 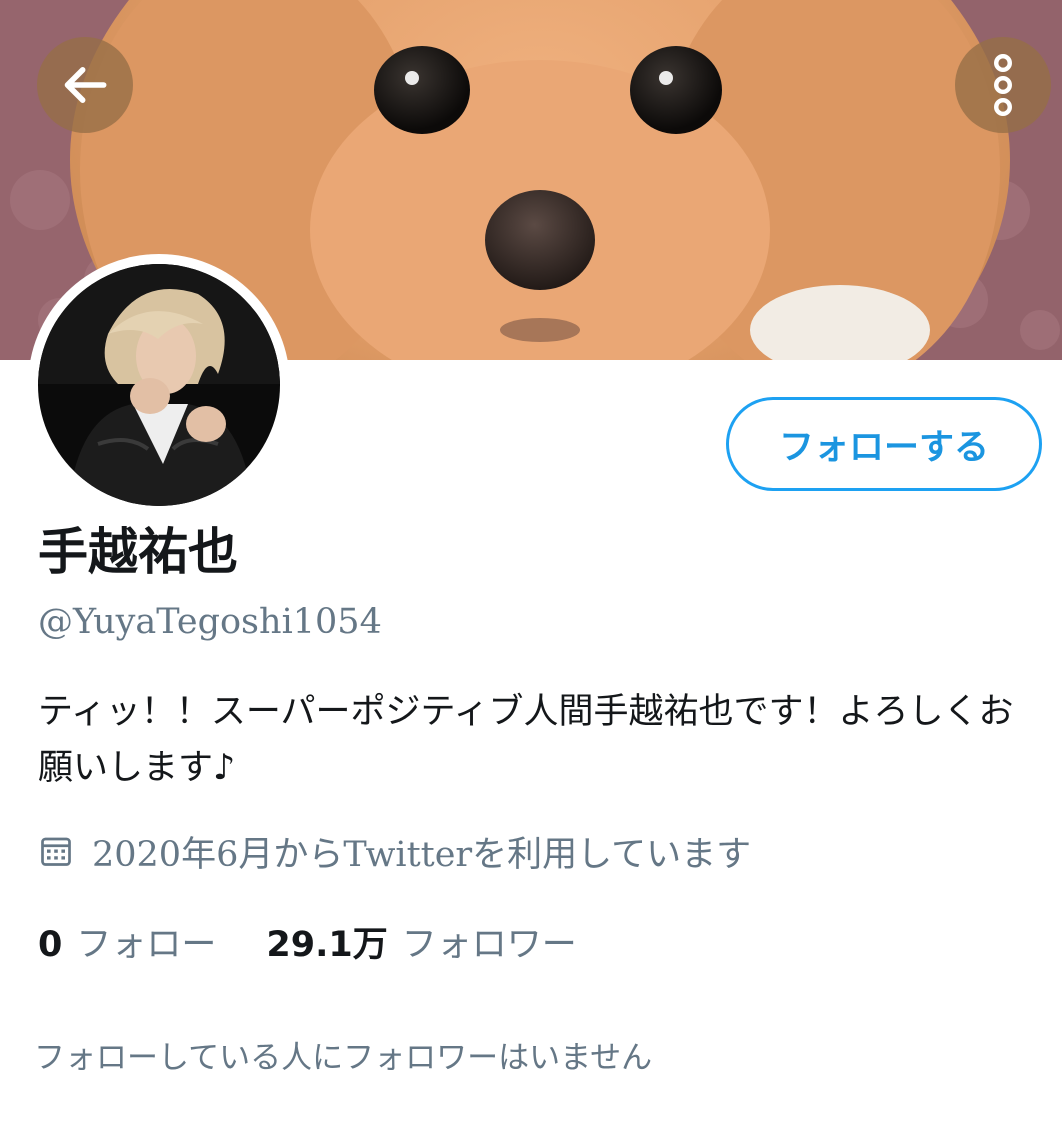 I want to click on profile-avatar, so click(x=159, y=385).